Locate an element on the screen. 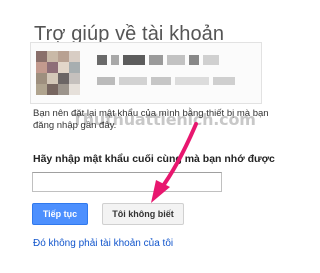 The image size is (320, 273). password-input is located at coordinates (127, 182).